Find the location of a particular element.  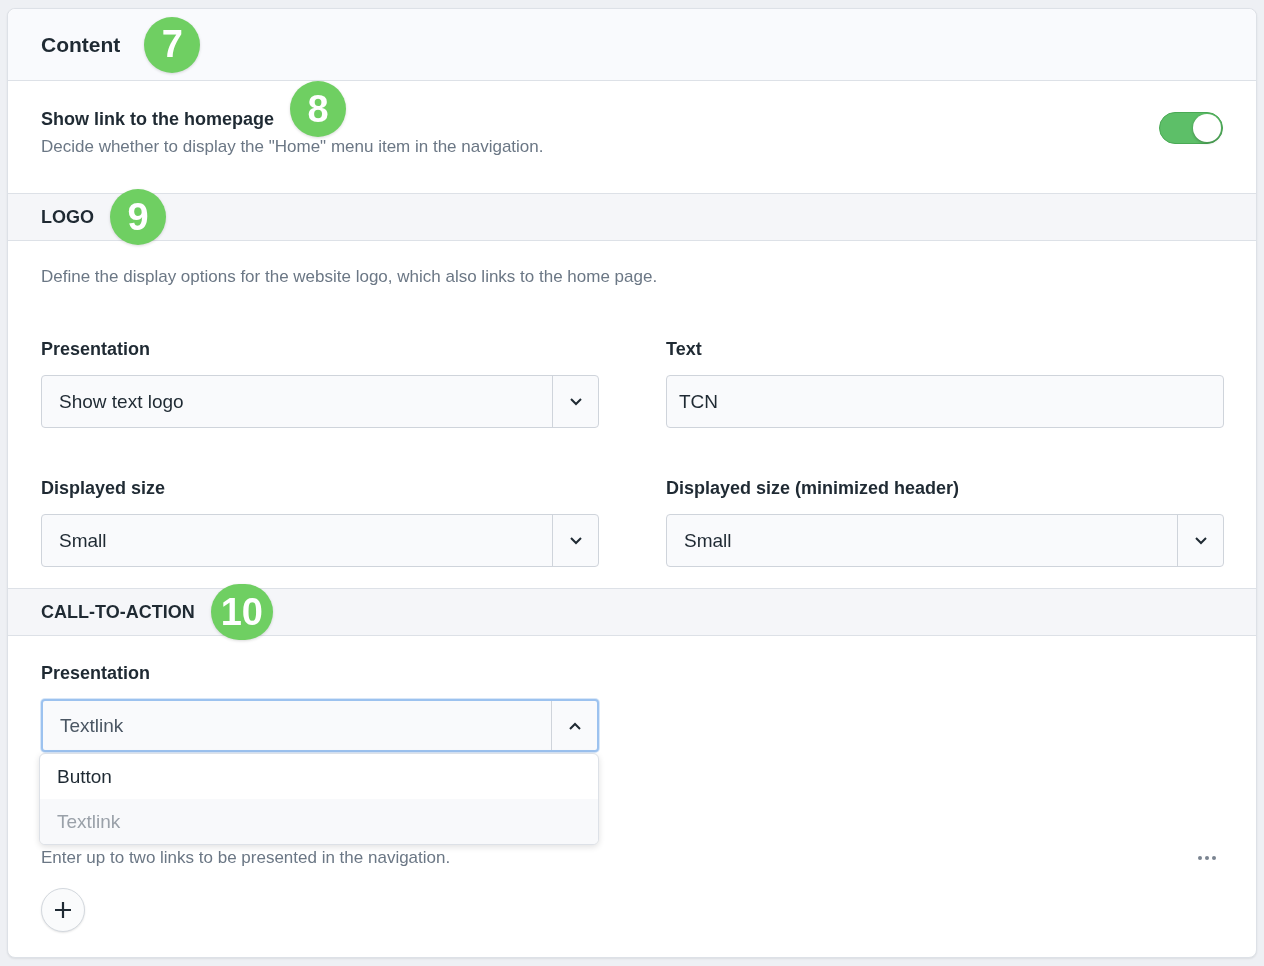

section-description: Define the display options for the website logo, which also links to the home page. is located at coordinates (350, 277).